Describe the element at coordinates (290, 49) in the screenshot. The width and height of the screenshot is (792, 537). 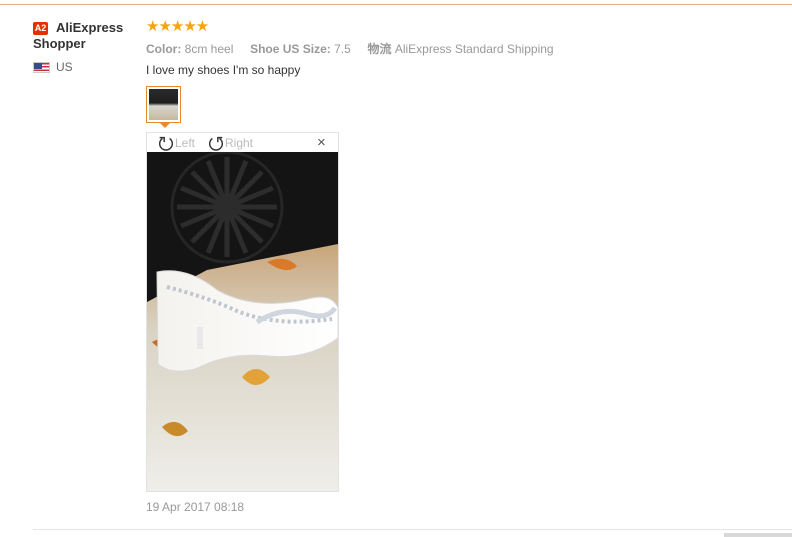
I see `size-label: Shoe US Size:` at that location.